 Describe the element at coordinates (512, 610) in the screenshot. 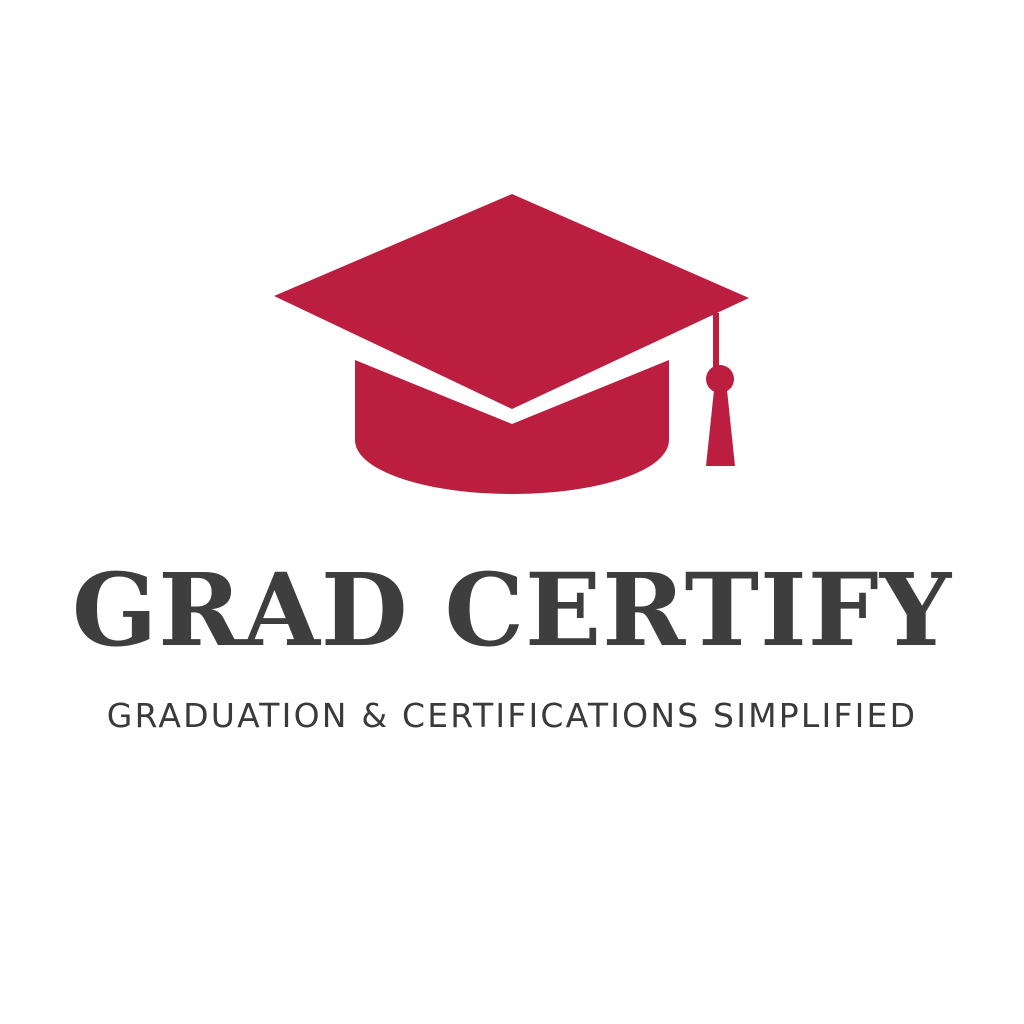

I see `brand-name: GRAD CERTIFY` at that location.